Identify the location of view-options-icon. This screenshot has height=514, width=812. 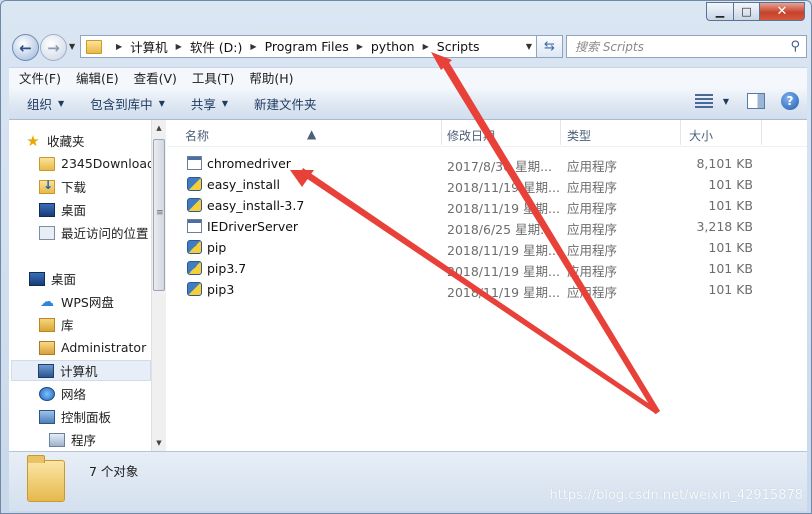
(703, 101).